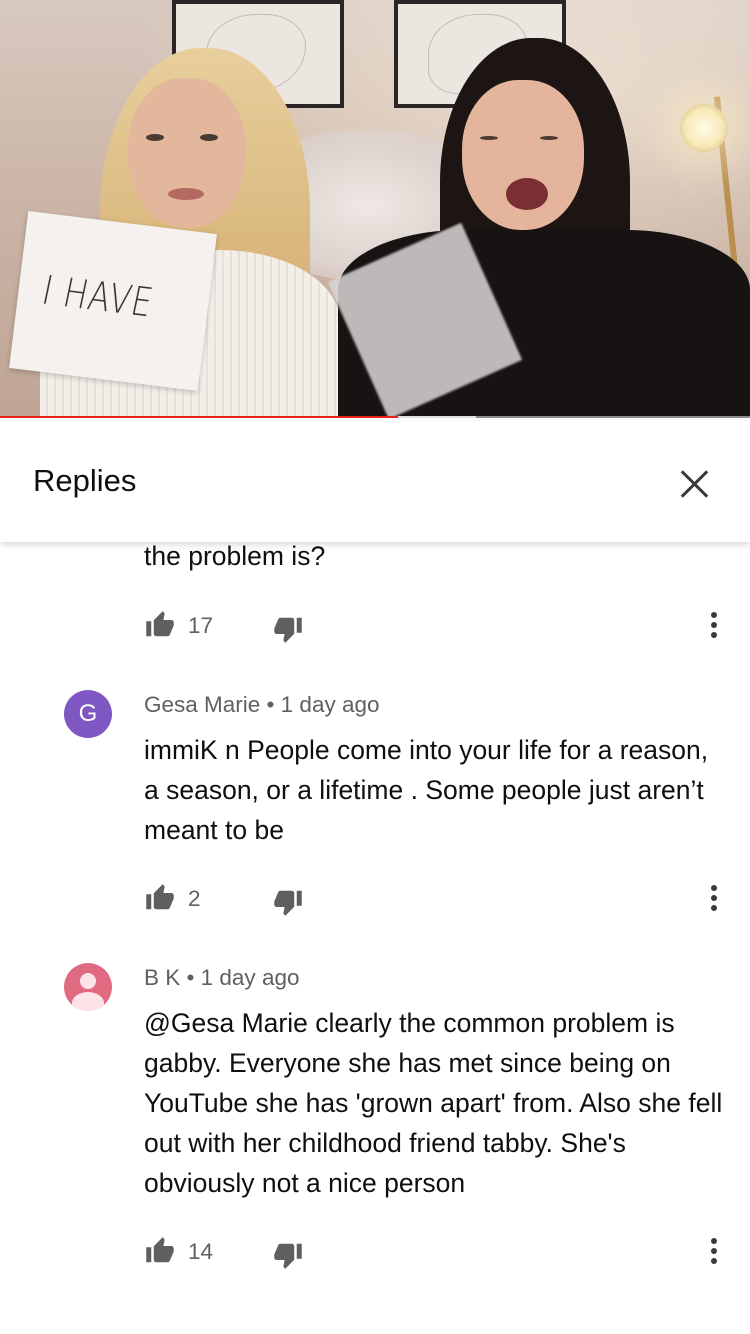 The width and height of the screenshot is (750, 1334). I want to click on person-left-face, so click(187, 153).